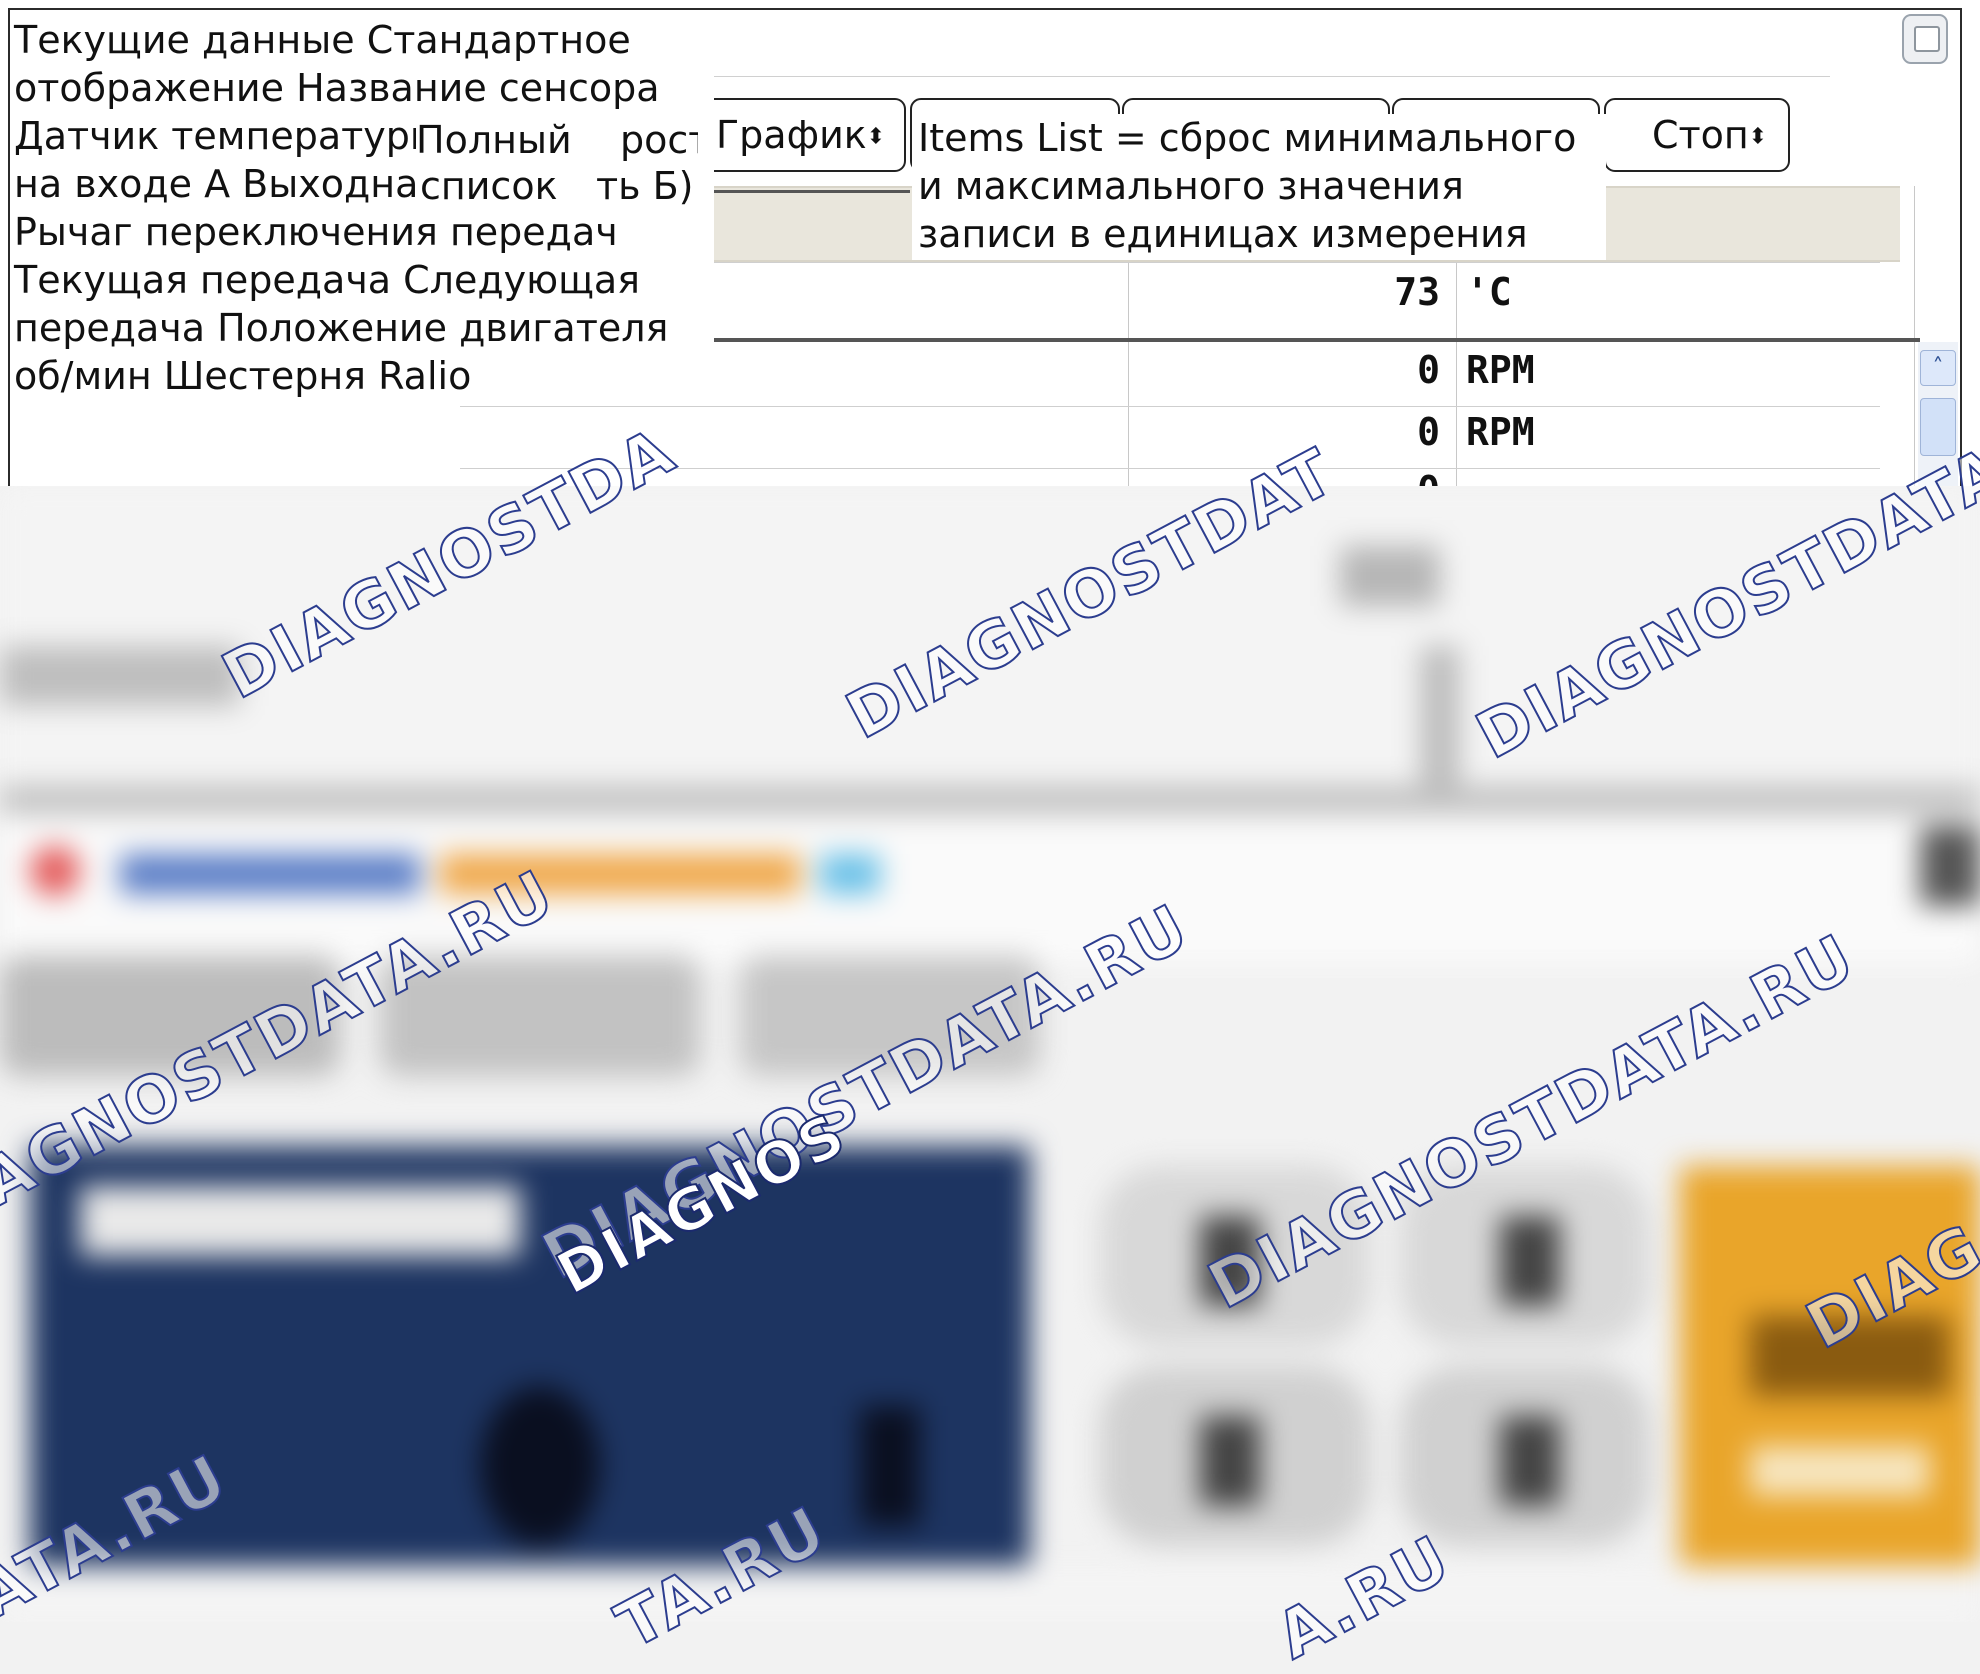 This screenshot has height=1674, width=1980. What do you see at coordinates (1170, 406) in the screenshot?
I see `row-divider` at bounding box center [1170, 406].